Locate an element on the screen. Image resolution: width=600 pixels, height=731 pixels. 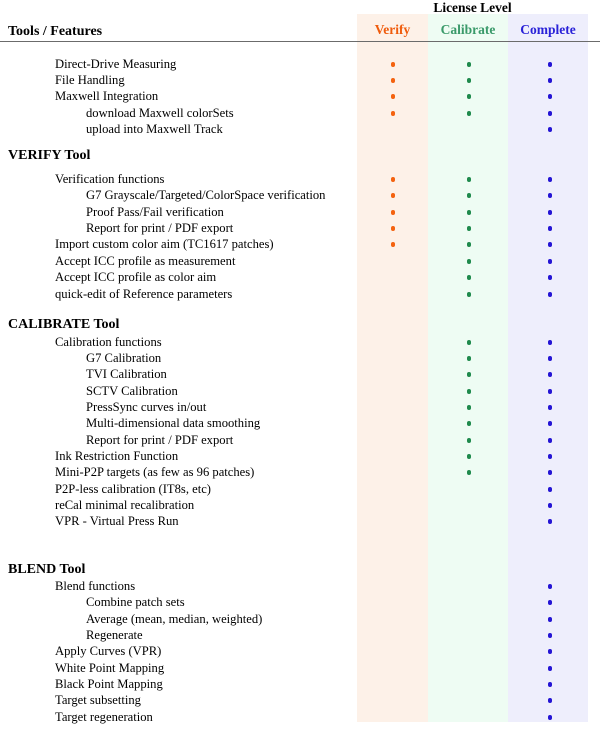
feature-row: Black Point Mapping is located at coordinates (300, 684).